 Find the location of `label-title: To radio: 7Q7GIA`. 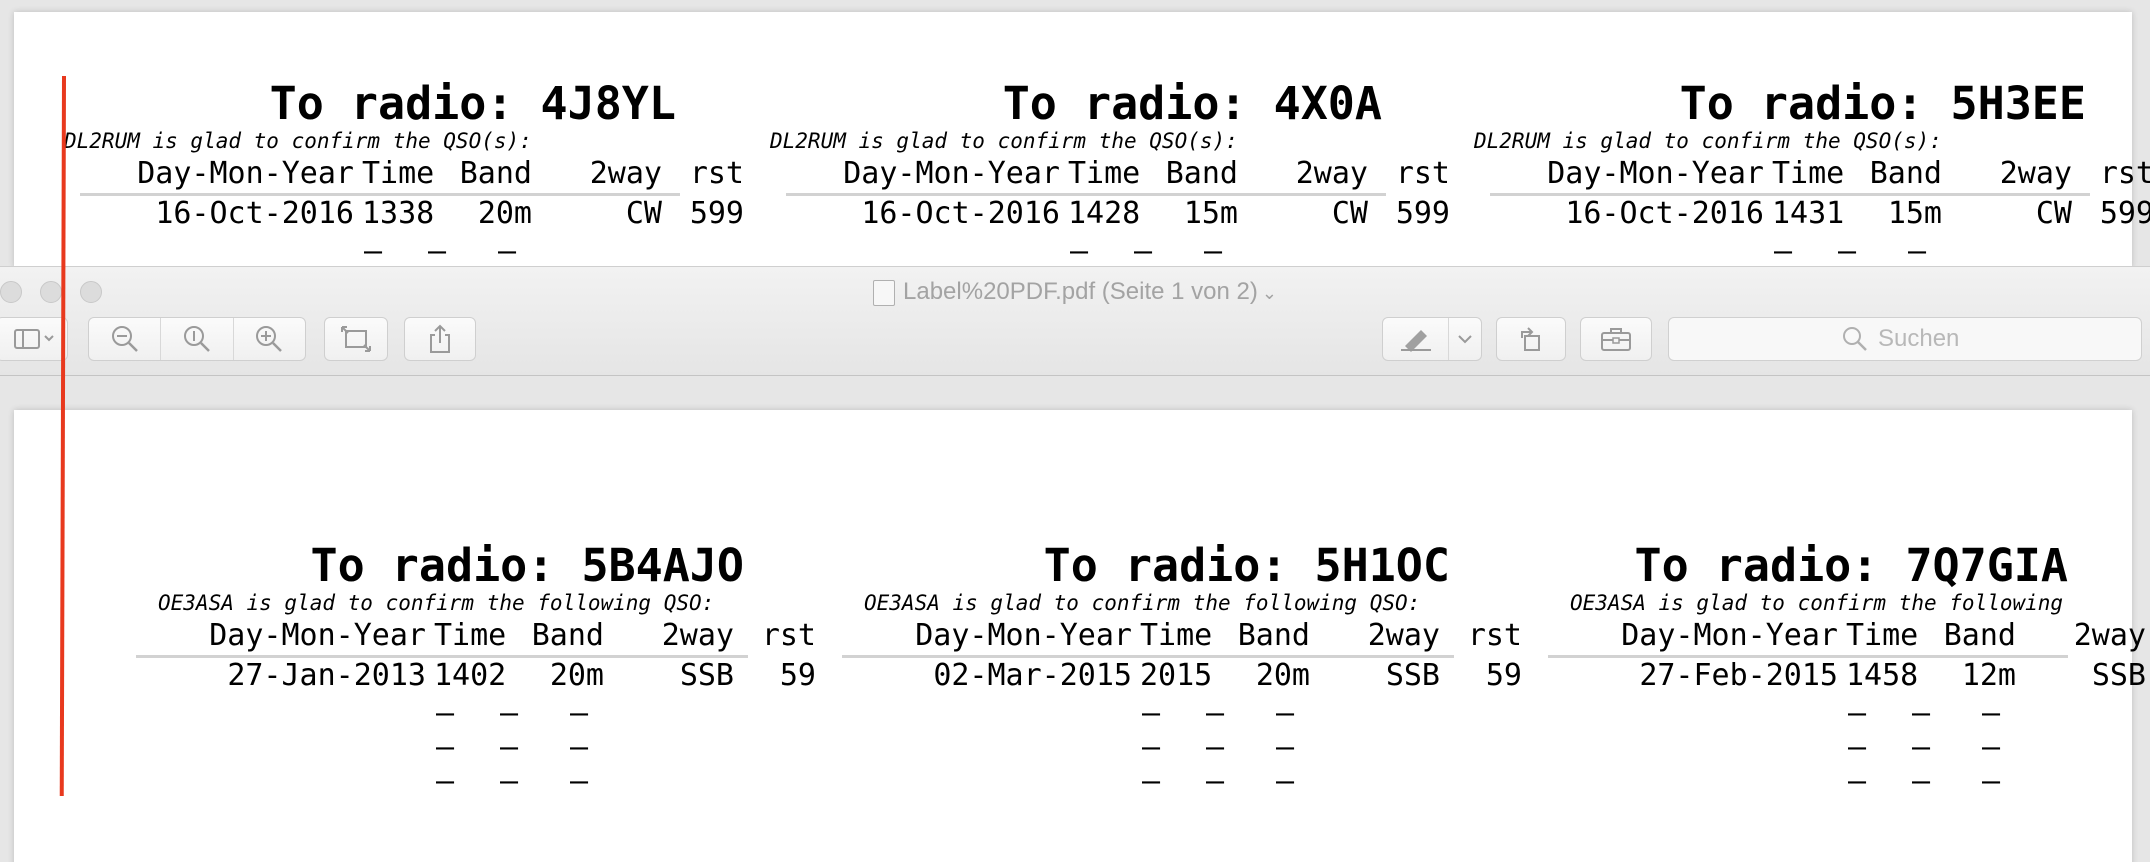

label-title: To radio: 7Q7GIA is located at coordinates (1851, 565).